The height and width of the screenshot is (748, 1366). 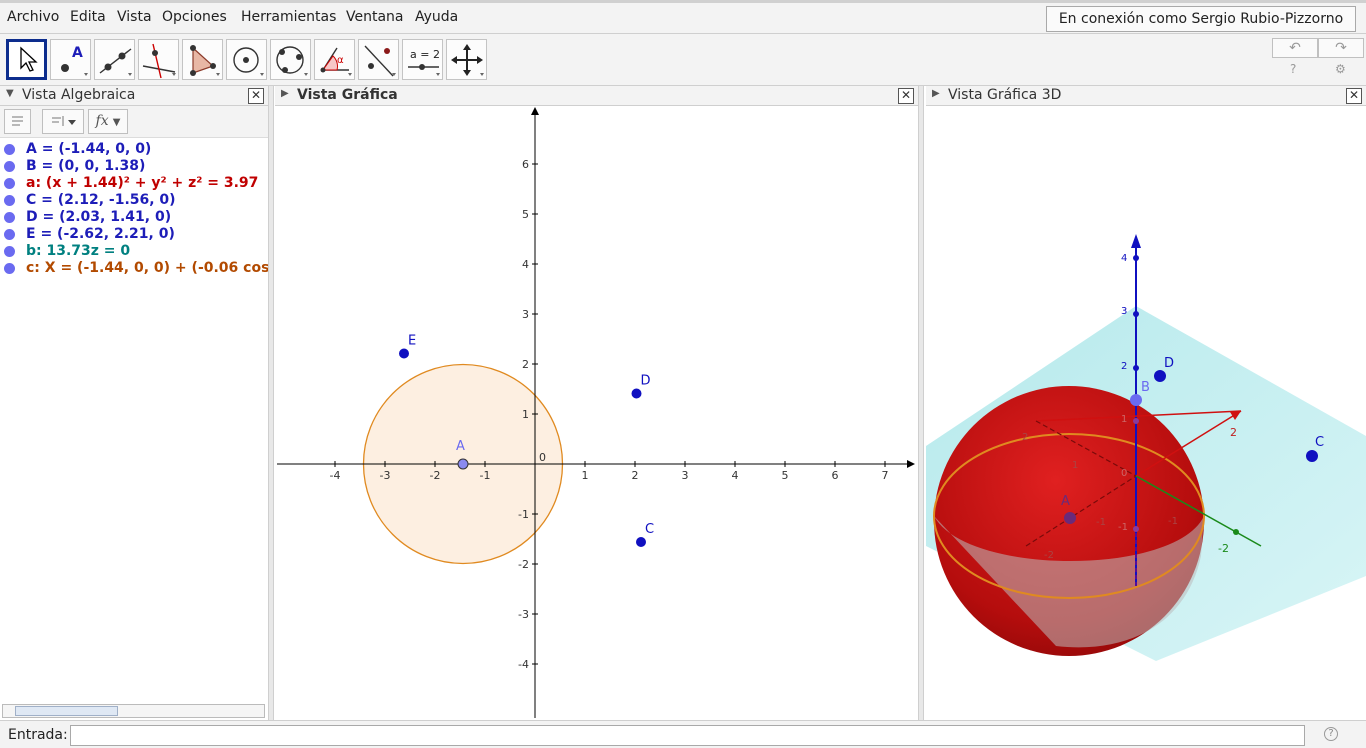 I want to click on angle-tool-label: α, so click(x=340, y=60).